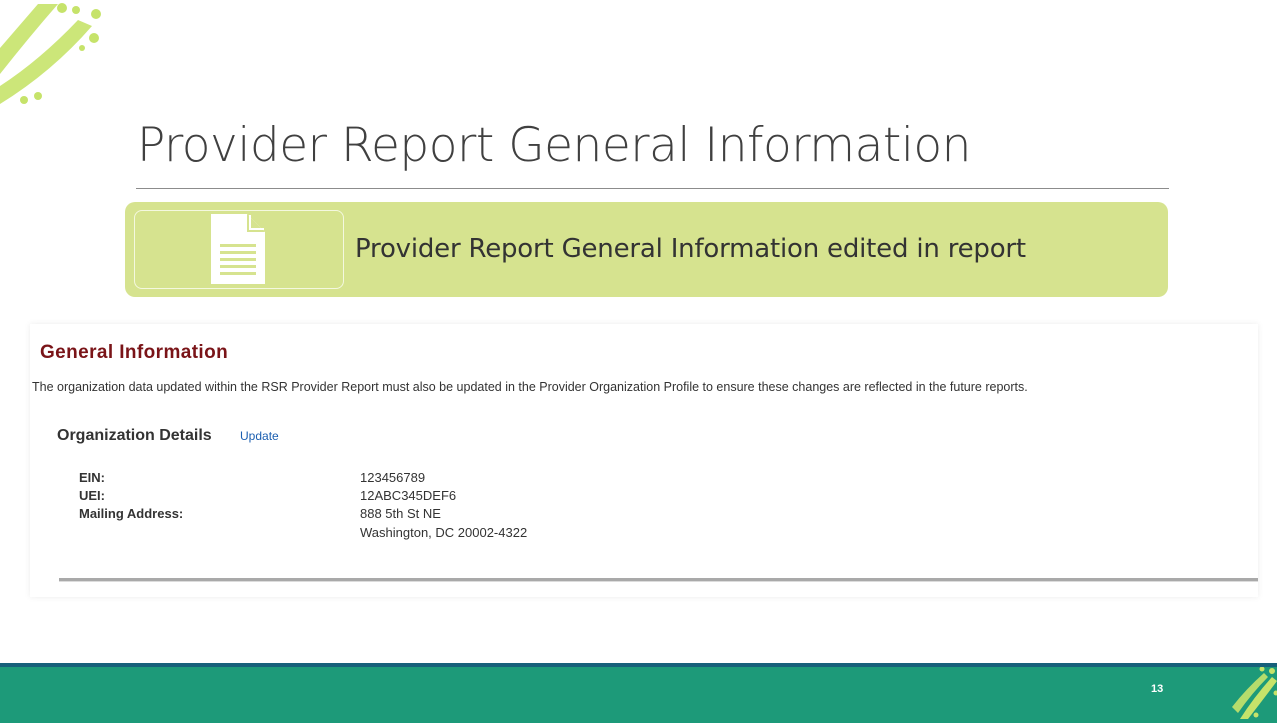 The image size is (1277, 723). Describe the element at coordinates (134, 353) in the screenshot. I see `general-information-heading: General Information` at that location.